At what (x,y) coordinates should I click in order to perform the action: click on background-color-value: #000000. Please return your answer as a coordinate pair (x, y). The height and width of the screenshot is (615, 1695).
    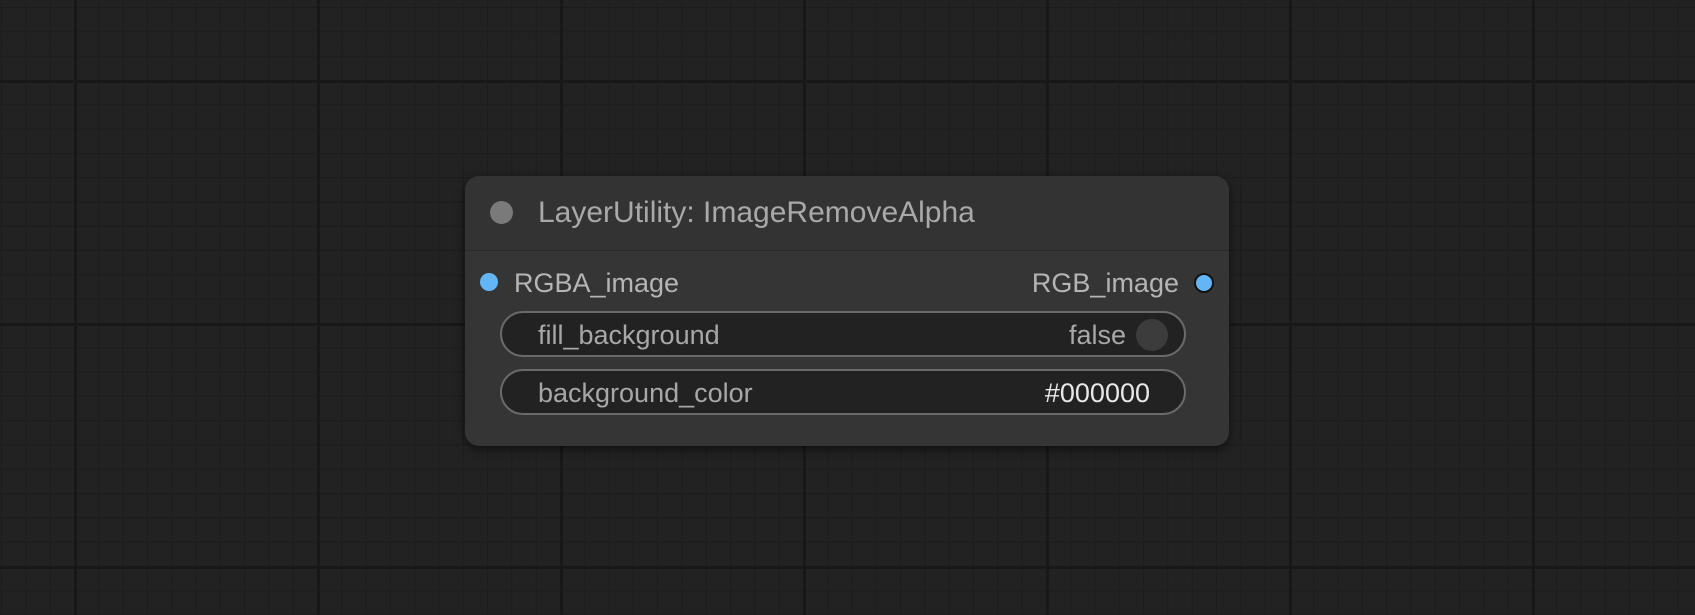
    Looking at the image, I should click on (1097, 393).